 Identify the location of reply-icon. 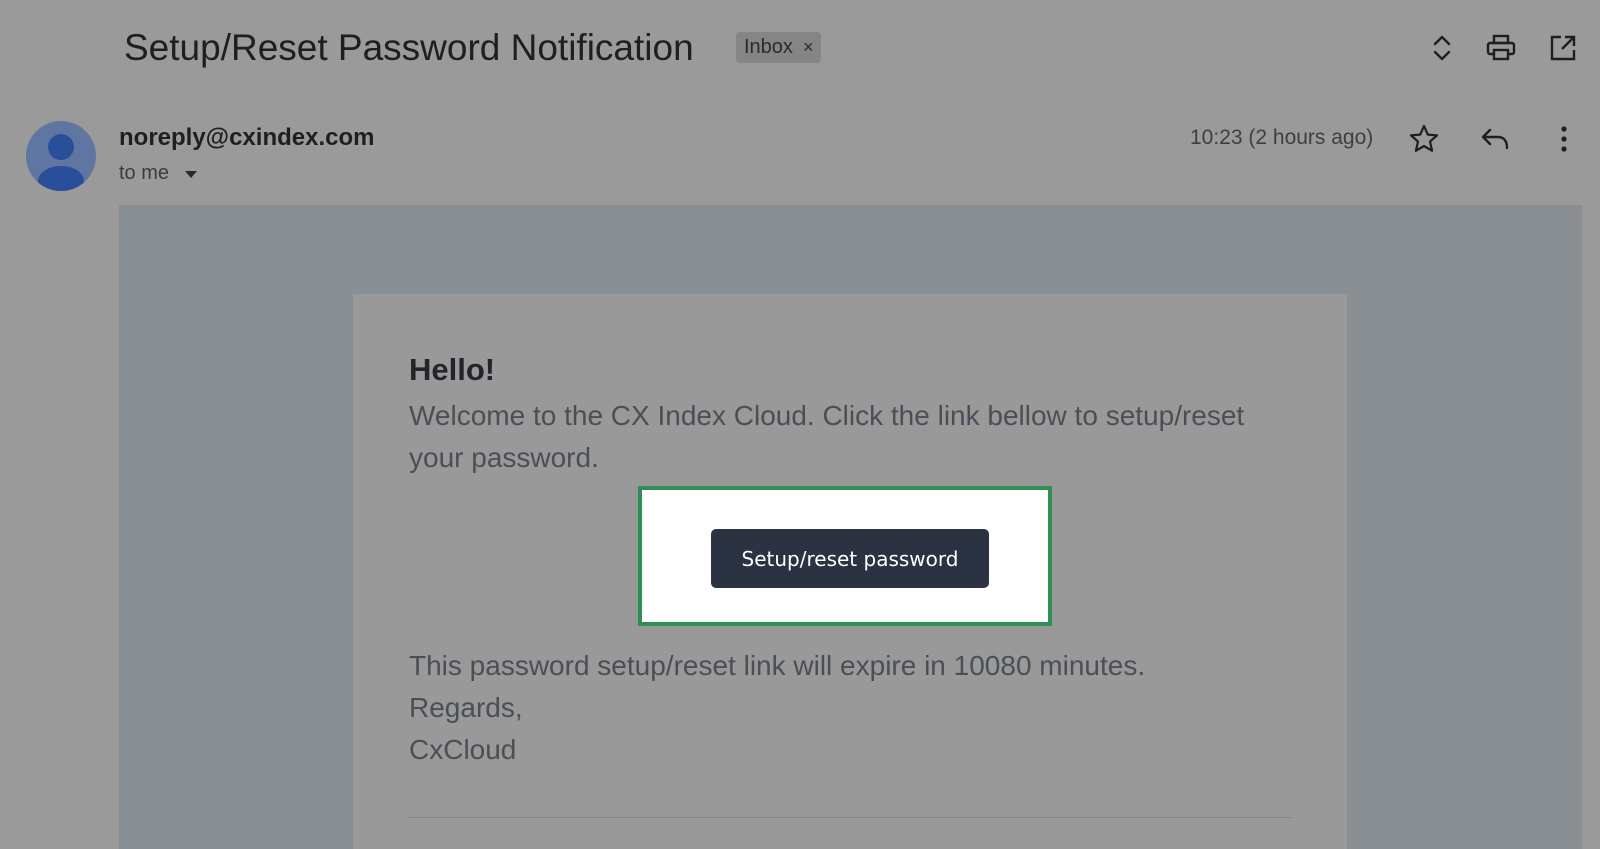
(1495, 139).